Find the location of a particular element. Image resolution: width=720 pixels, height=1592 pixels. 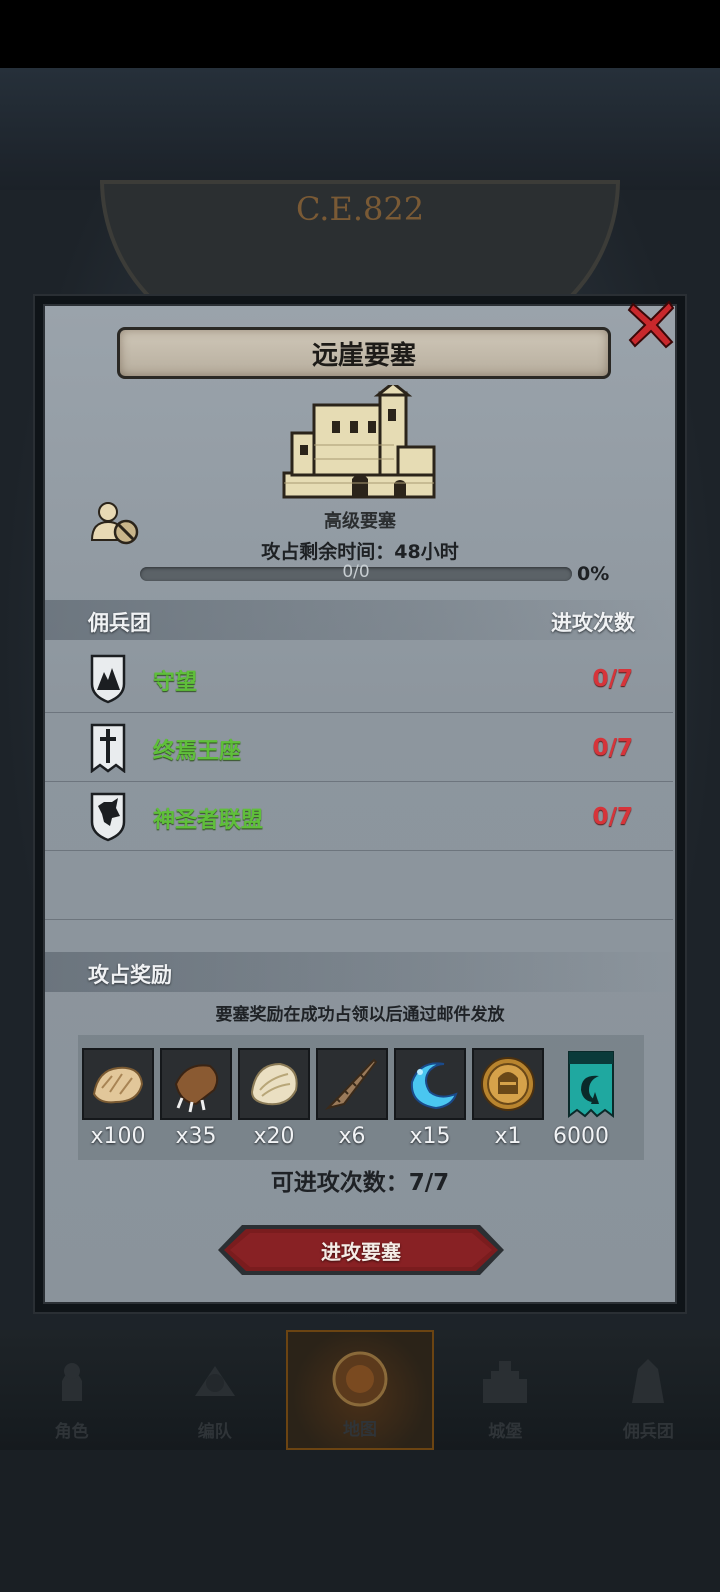

dialog-title-banner: 远崖要塞 is located at coordinates (364, 353).